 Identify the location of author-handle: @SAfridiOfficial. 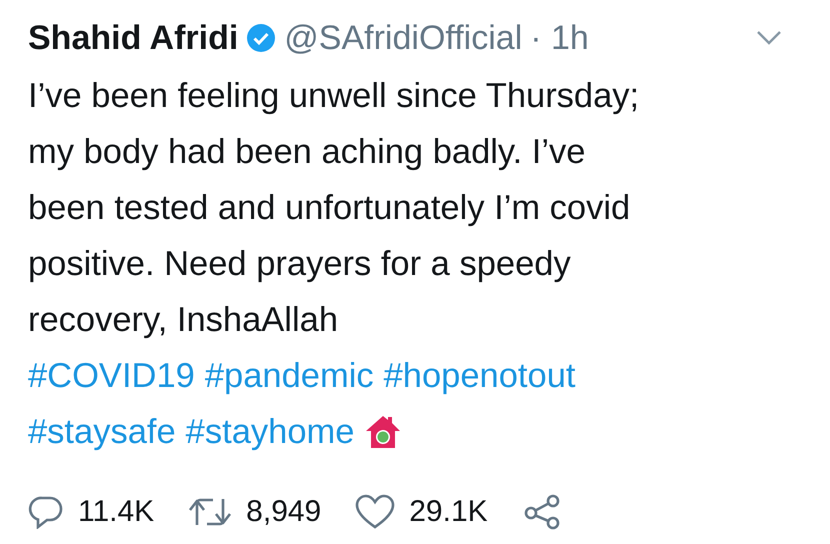
(403, 38).